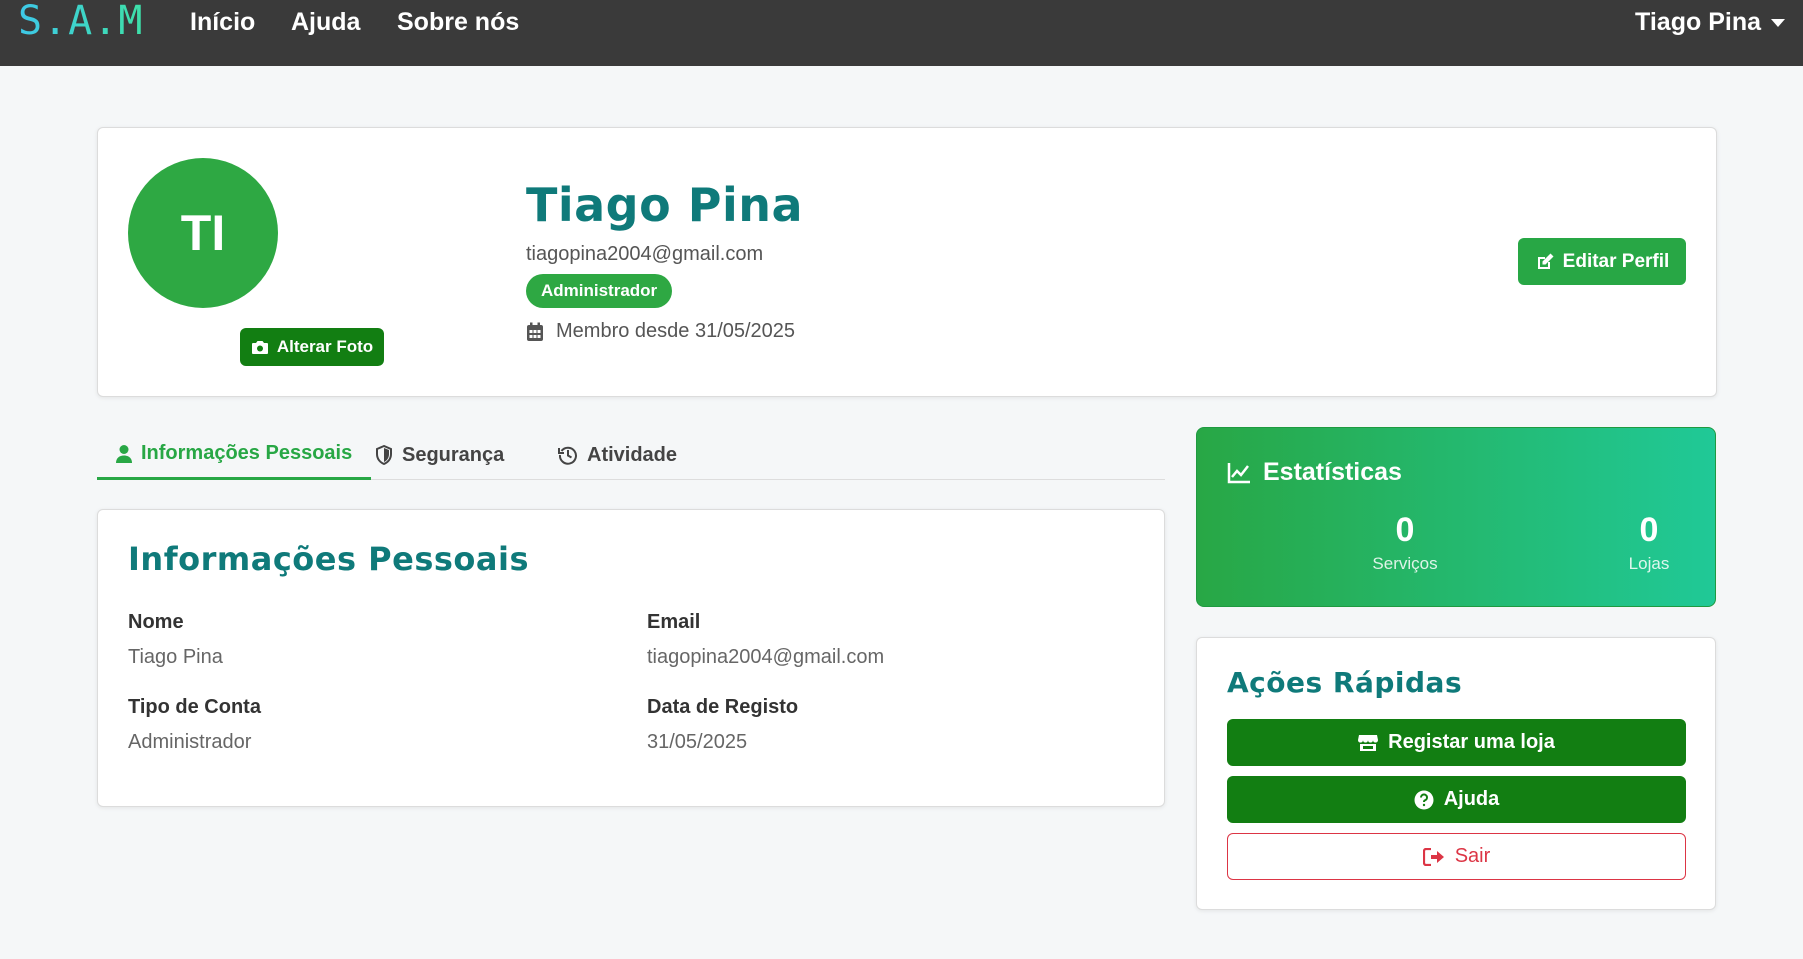 This screenshot has width=1803, height=959. I want to click on change-photo-button: Alterar Foto, so click(312, 347).